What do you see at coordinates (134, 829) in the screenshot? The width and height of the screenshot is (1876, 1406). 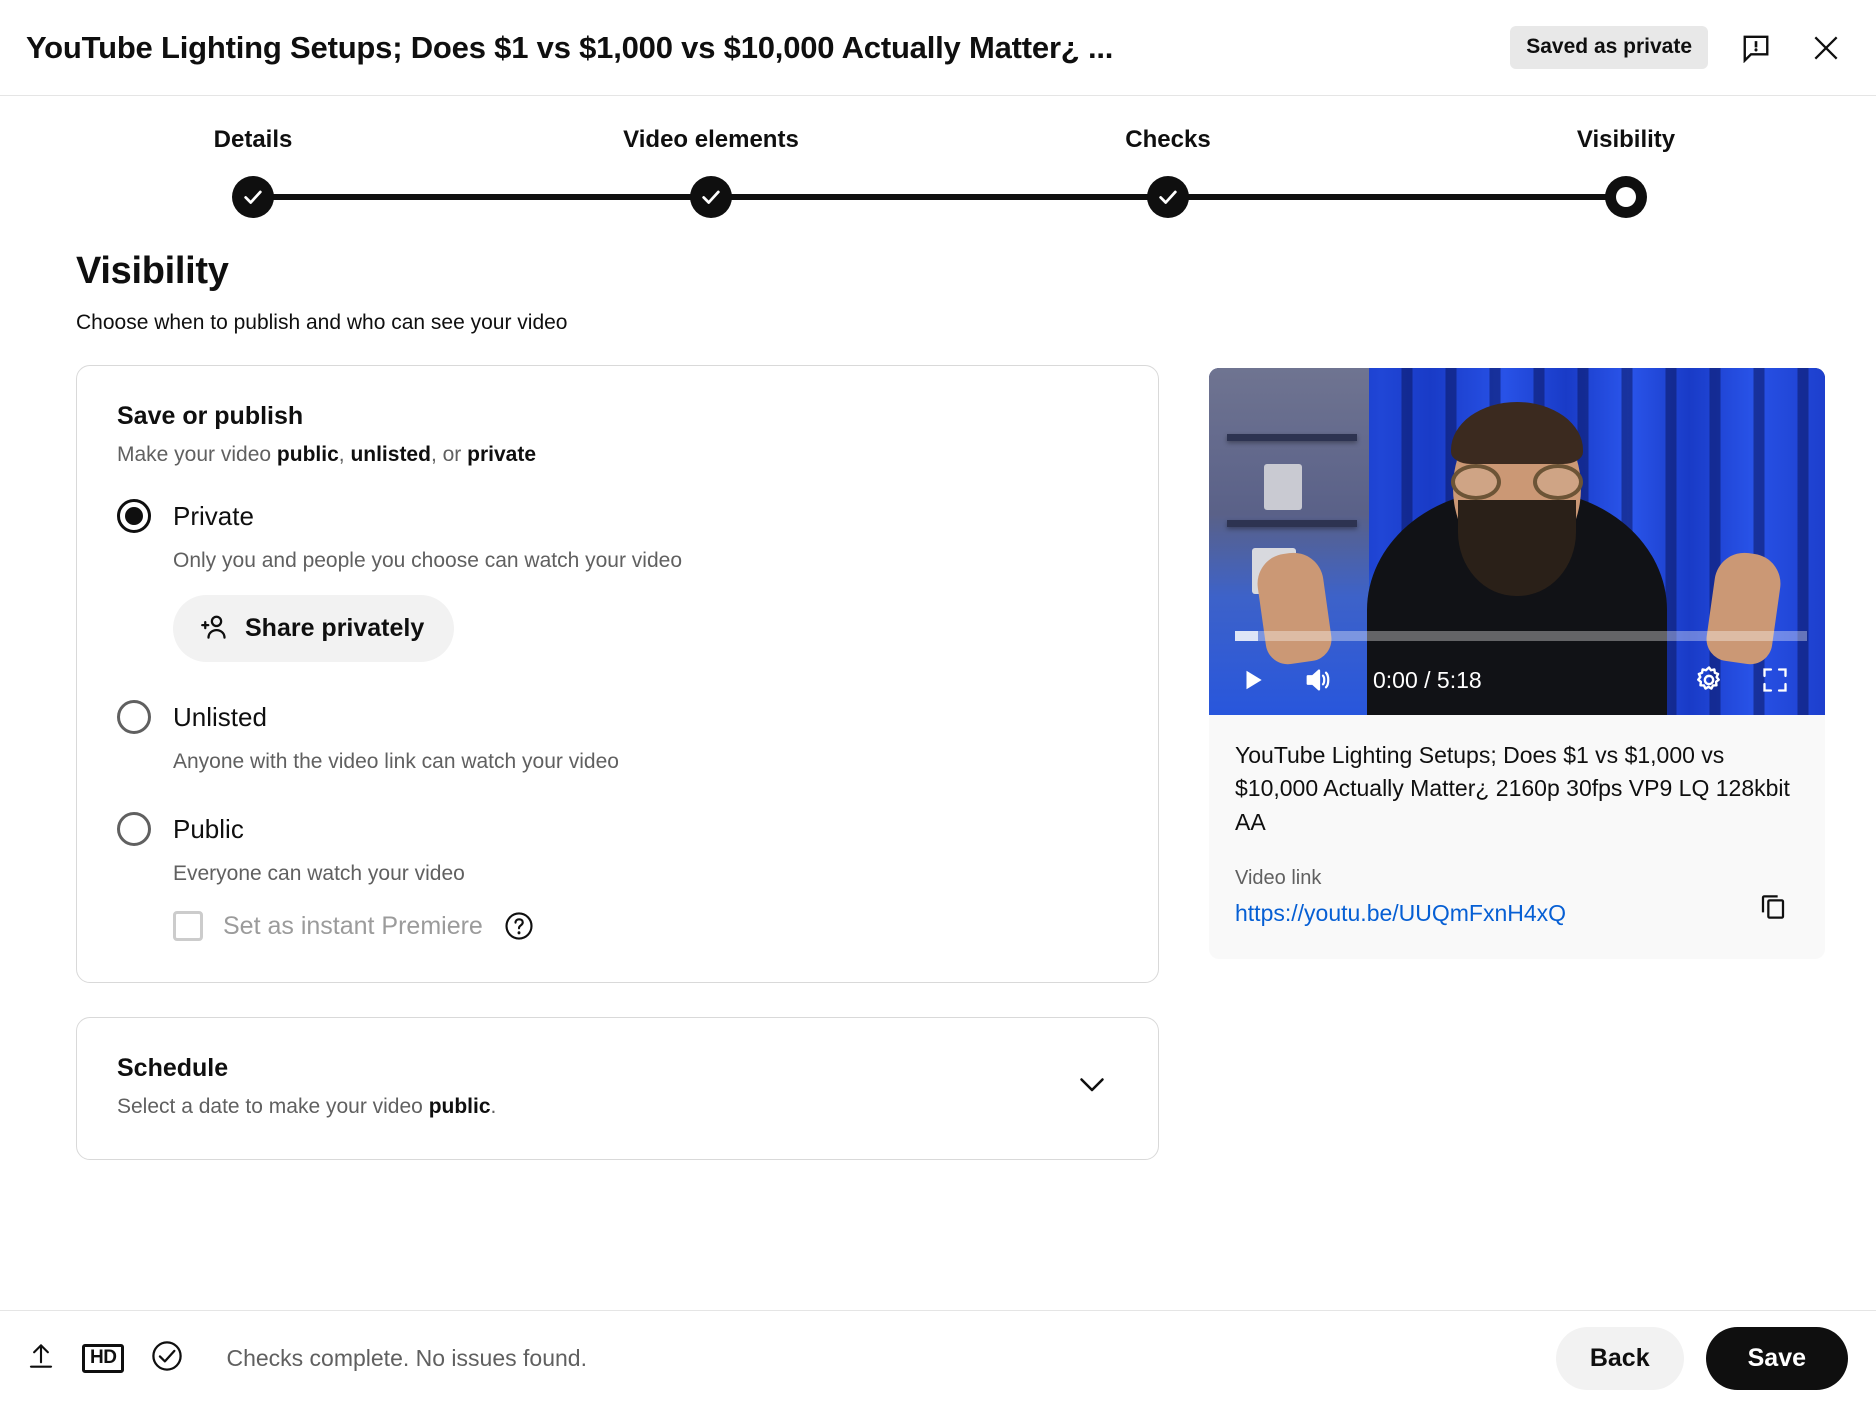 I see `radio-public` at bounding box center [134, 829].